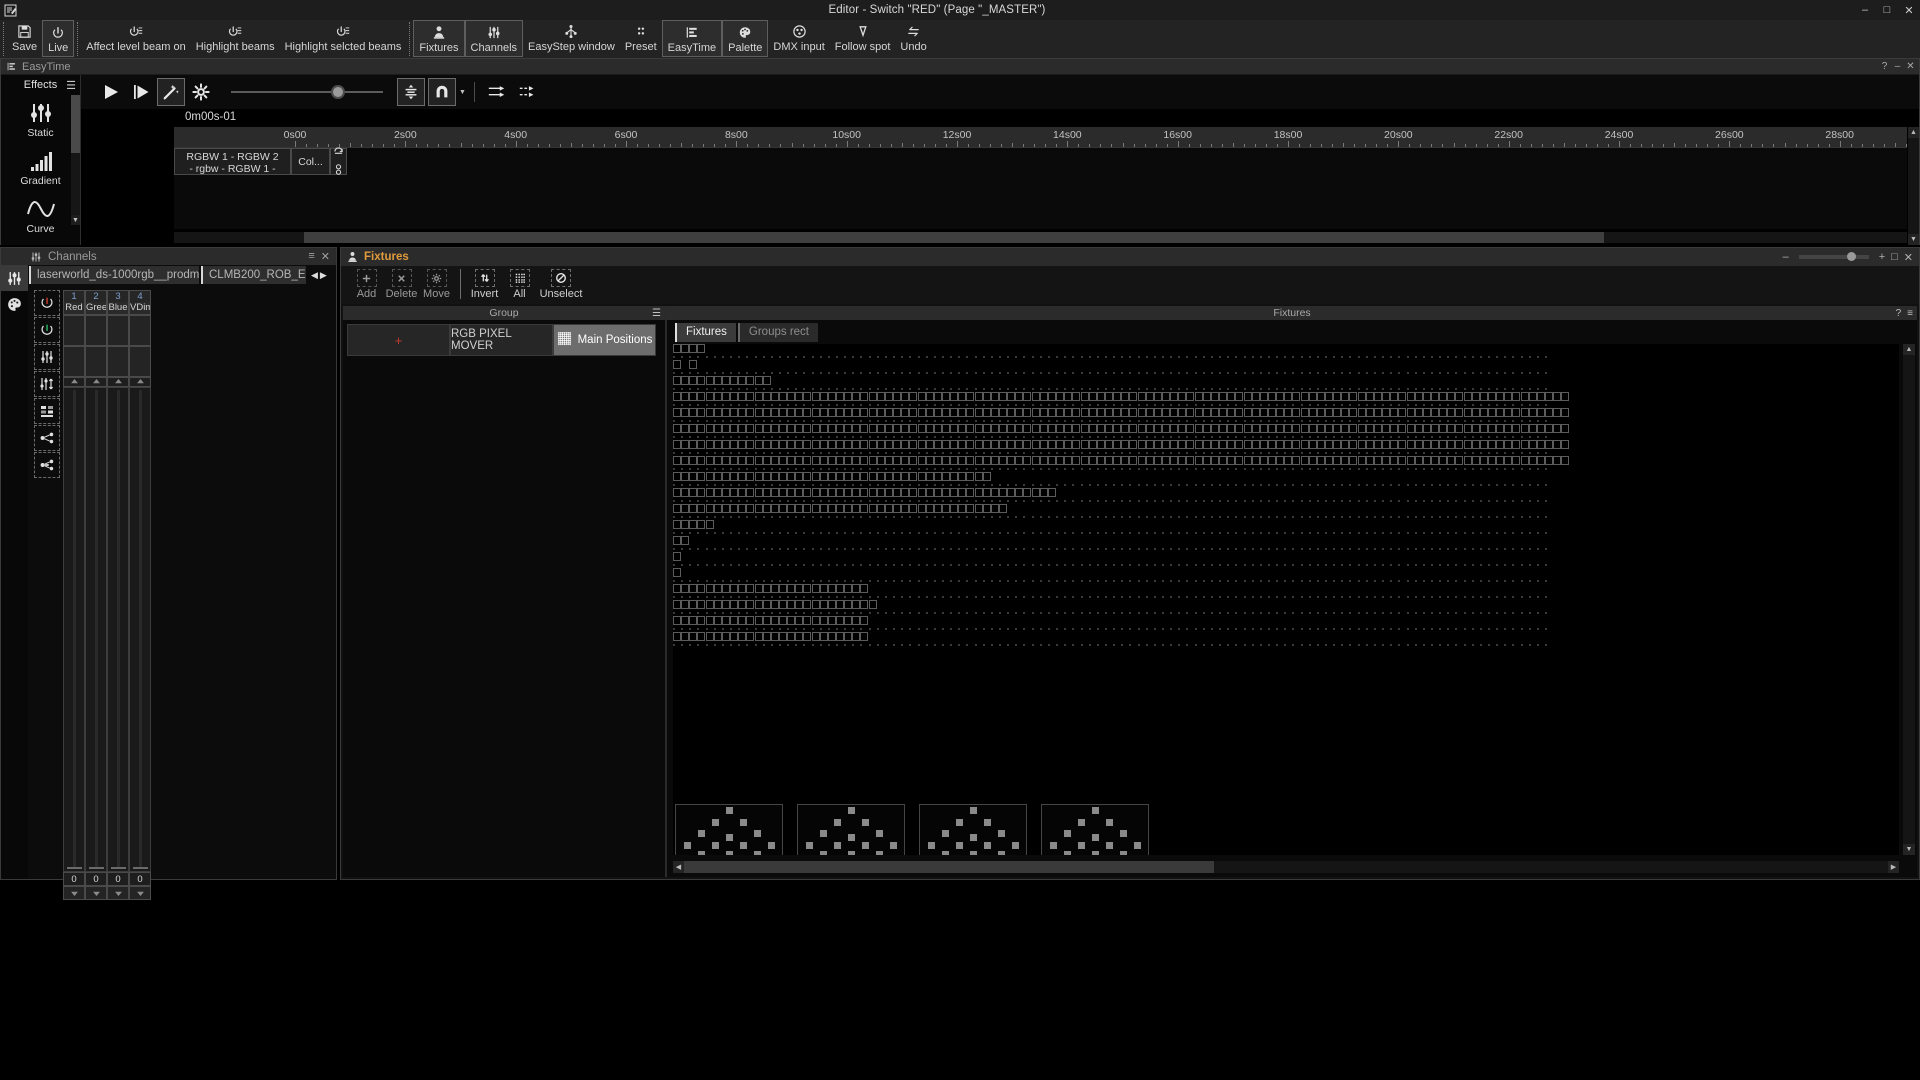 The image size is (1920, 1080). Describe the element at coordinates (656, 313) in the screenshot. I see `hamburger-icon: ☰` at that location.